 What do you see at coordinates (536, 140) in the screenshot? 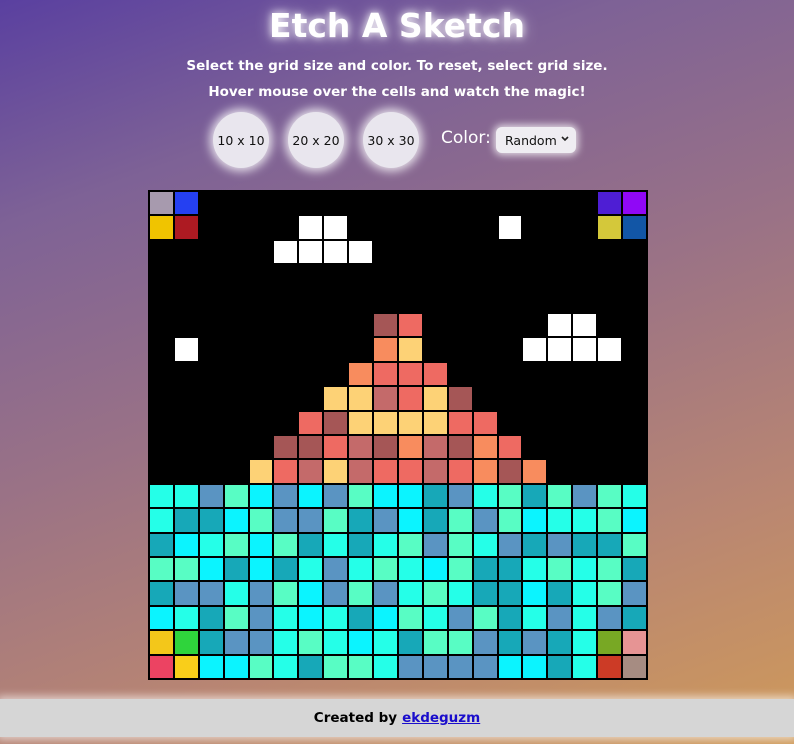
I see `color-select: Random` at bounding box center [536, 140].